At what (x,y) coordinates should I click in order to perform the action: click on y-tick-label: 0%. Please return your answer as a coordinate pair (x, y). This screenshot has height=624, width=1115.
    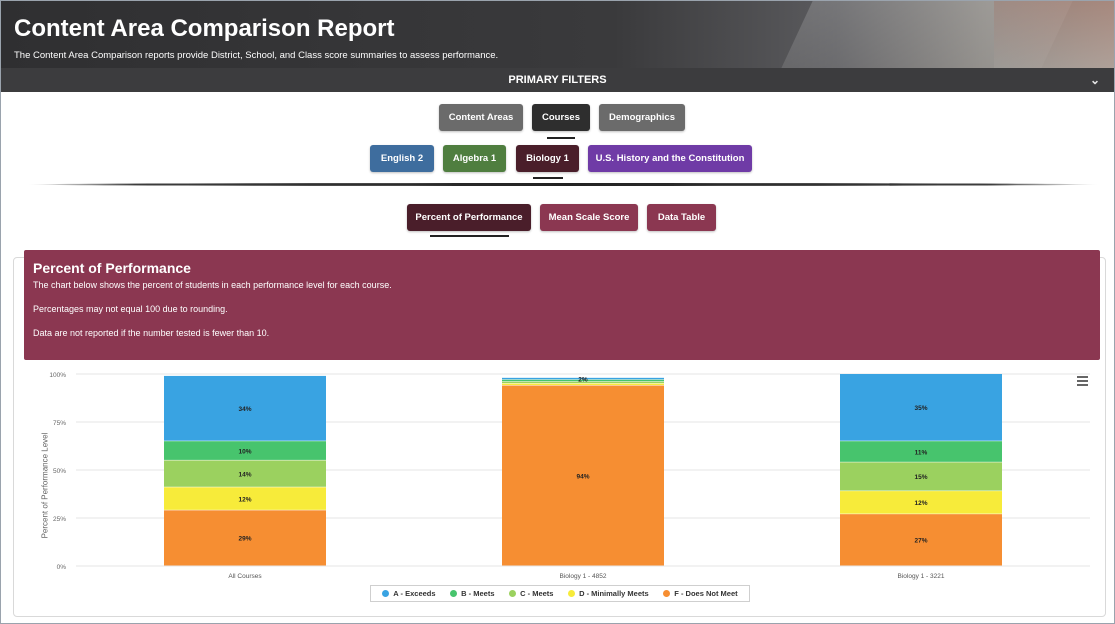
    Looking at the image, I should click on (62, 567).